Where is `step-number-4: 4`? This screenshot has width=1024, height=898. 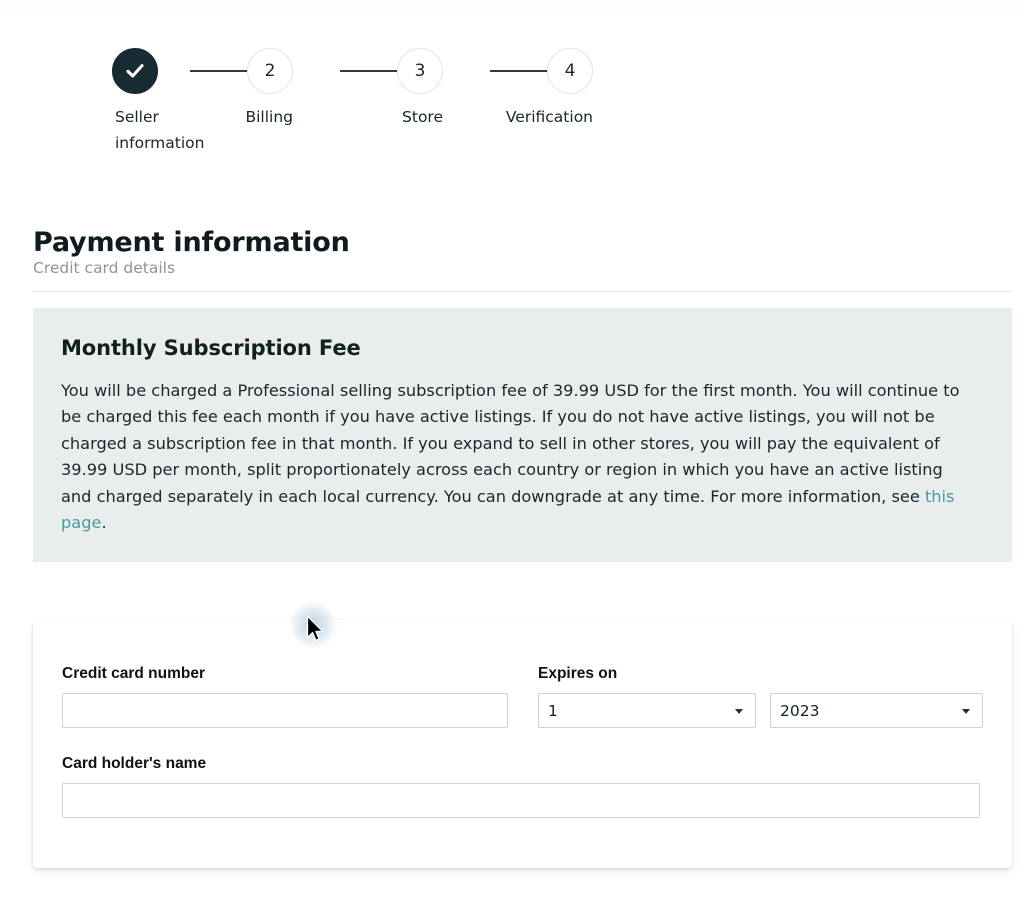 step-number-4: 4 is located at coordinates (570, 71).